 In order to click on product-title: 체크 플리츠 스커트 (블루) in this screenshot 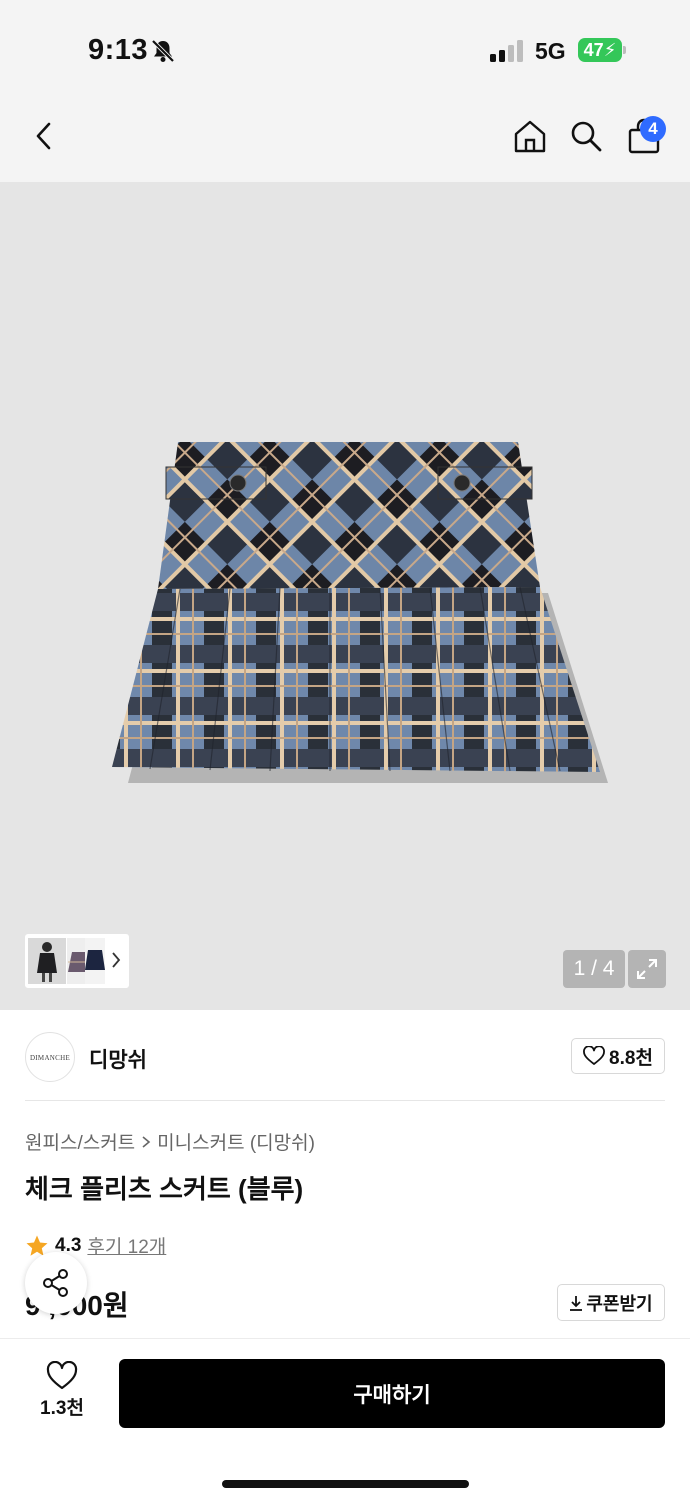, I will do `click(164, 1189)`.